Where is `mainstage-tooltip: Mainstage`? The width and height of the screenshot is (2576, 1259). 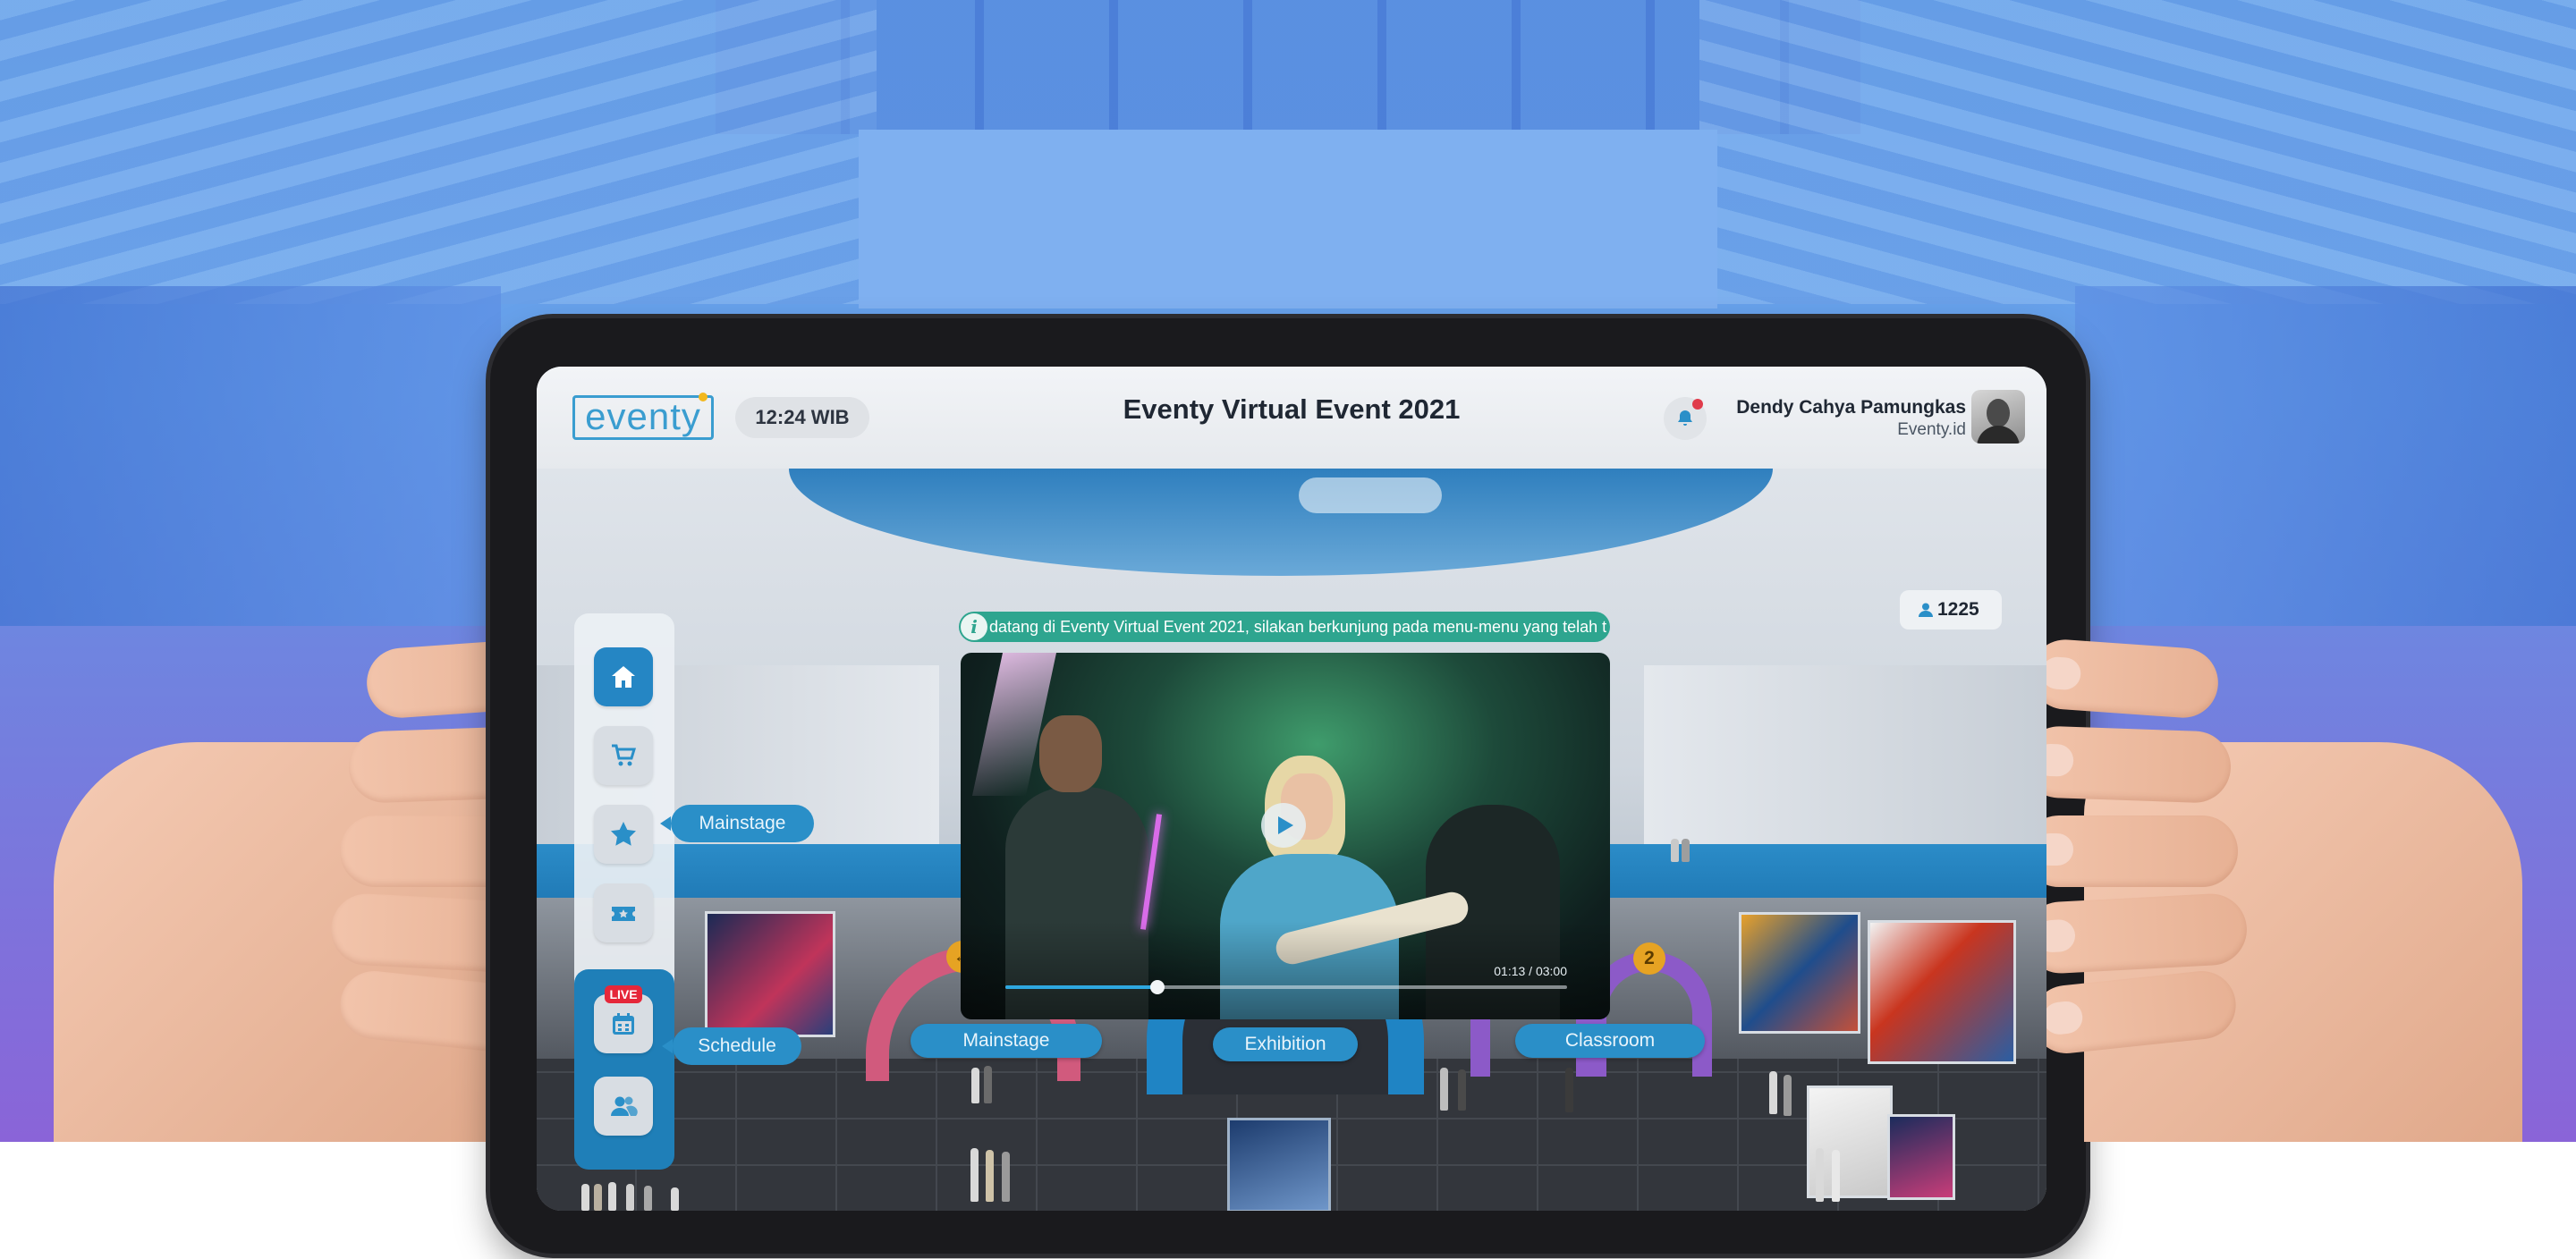 mainstage-tooltip: Mainstage is located at coordinates (737, 823).